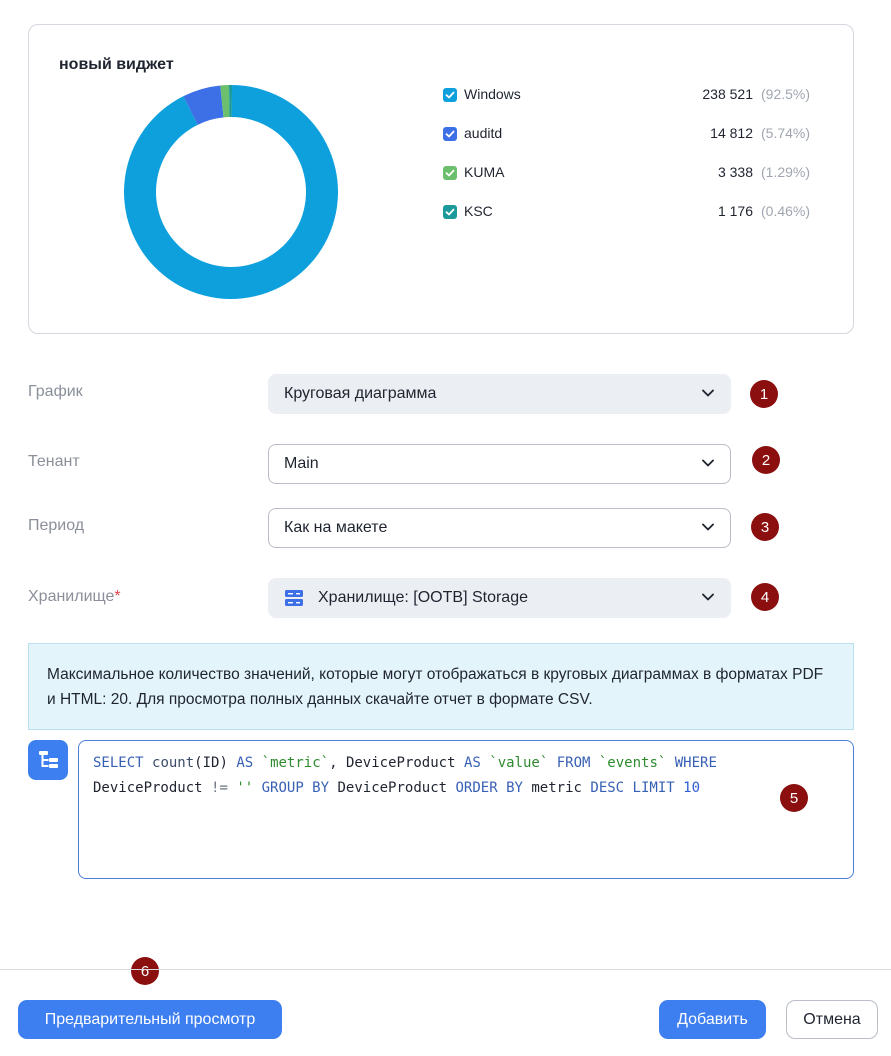 The width and height of the screenshot is (891, 1056). I want to click on legend-percent: (92.5%), so click(786, 94).